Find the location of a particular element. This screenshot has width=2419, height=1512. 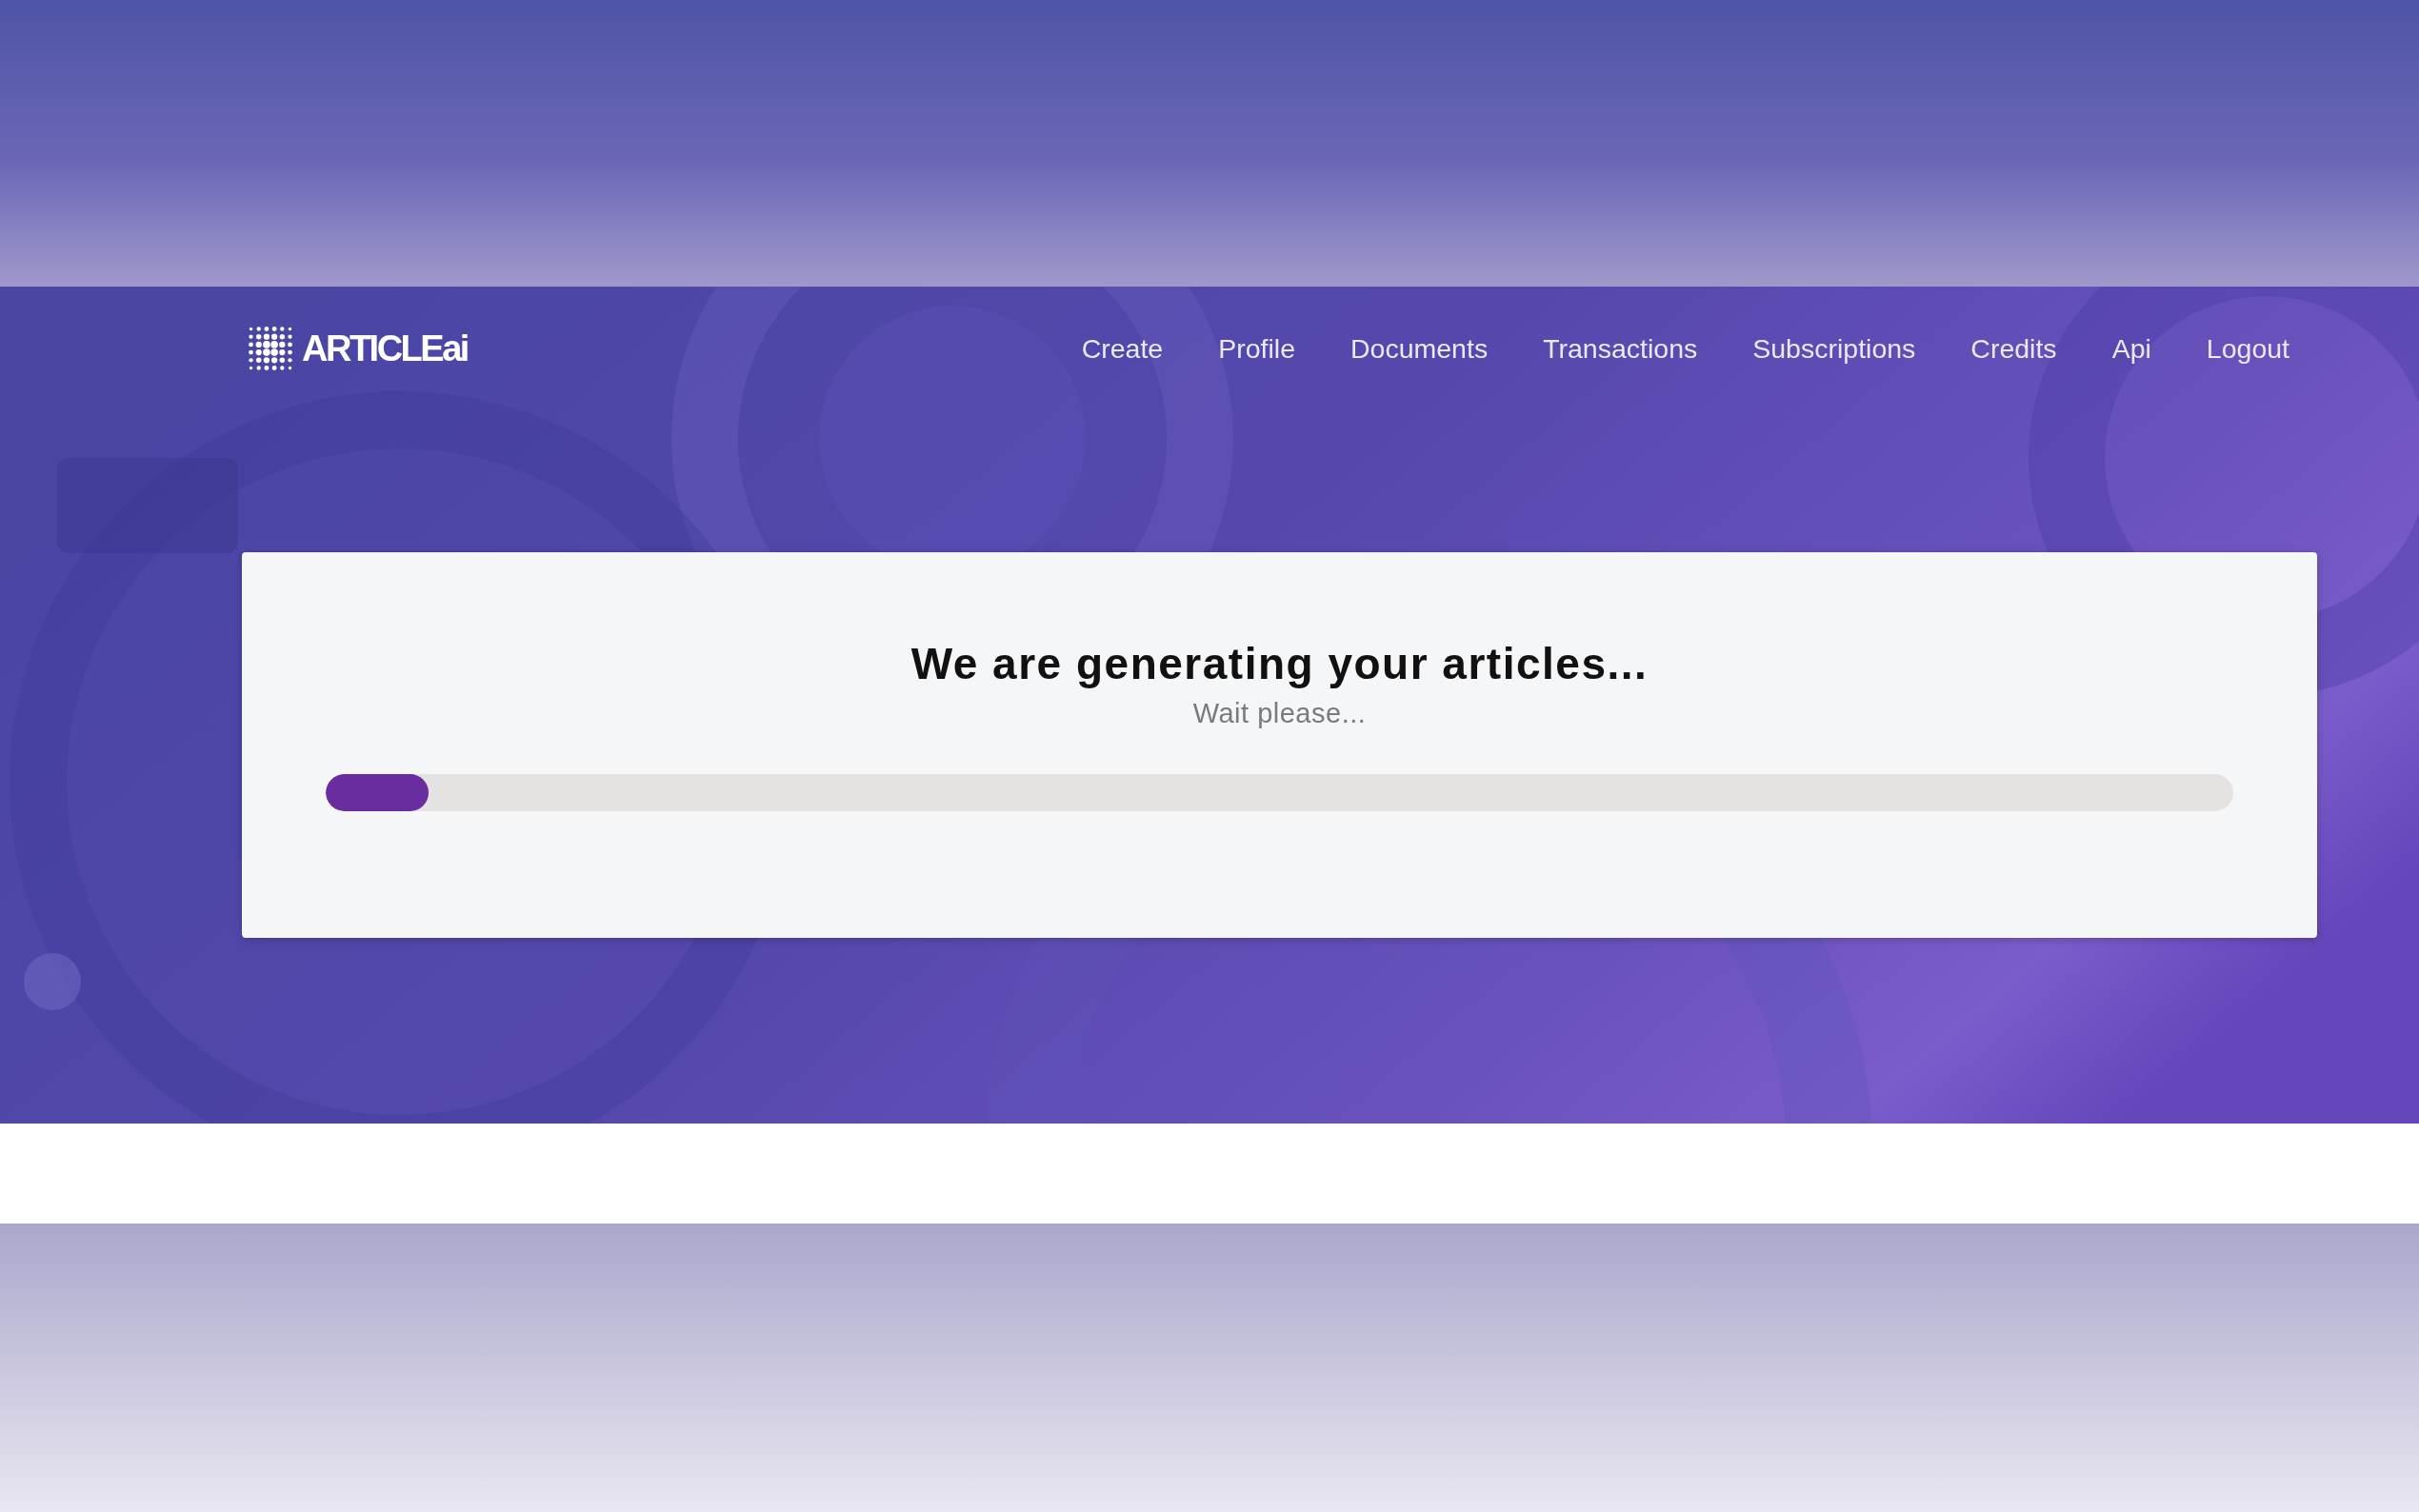

nav-link: Create is located at coordinates (1122, 348).